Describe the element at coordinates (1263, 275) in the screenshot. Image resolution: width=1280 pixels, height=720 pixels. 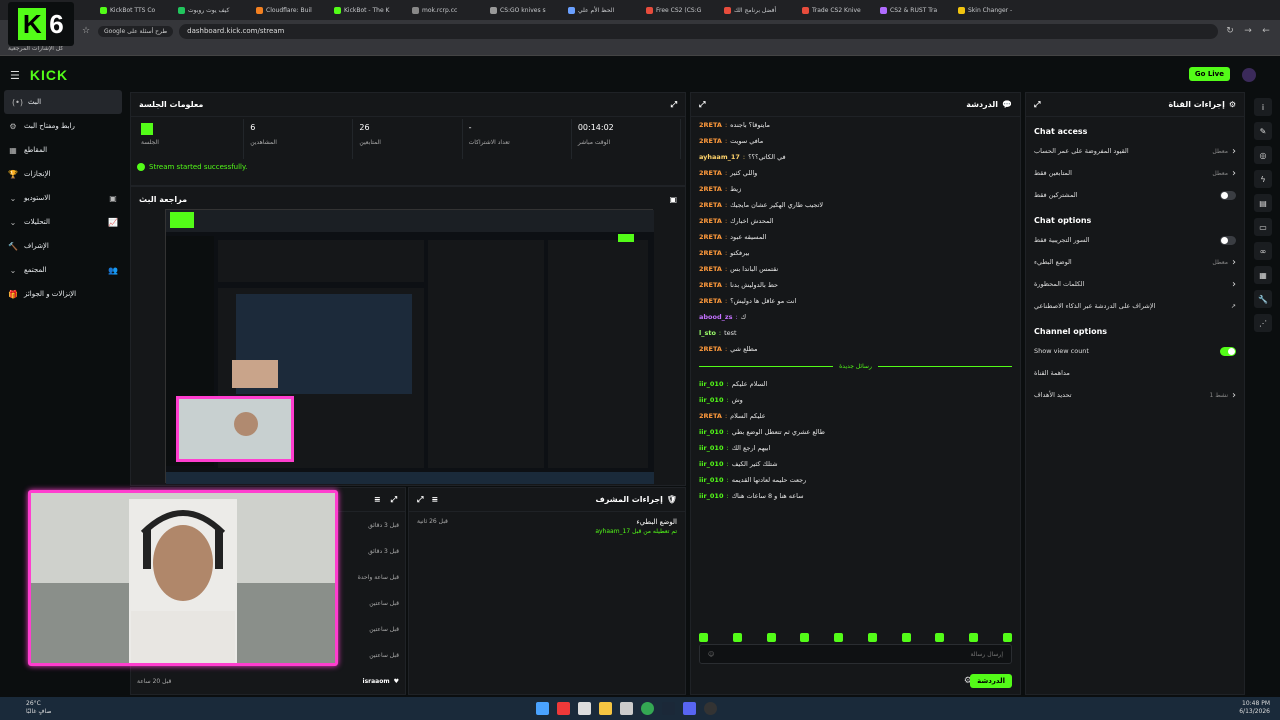
I see `layout-icon: ▦` at that location.